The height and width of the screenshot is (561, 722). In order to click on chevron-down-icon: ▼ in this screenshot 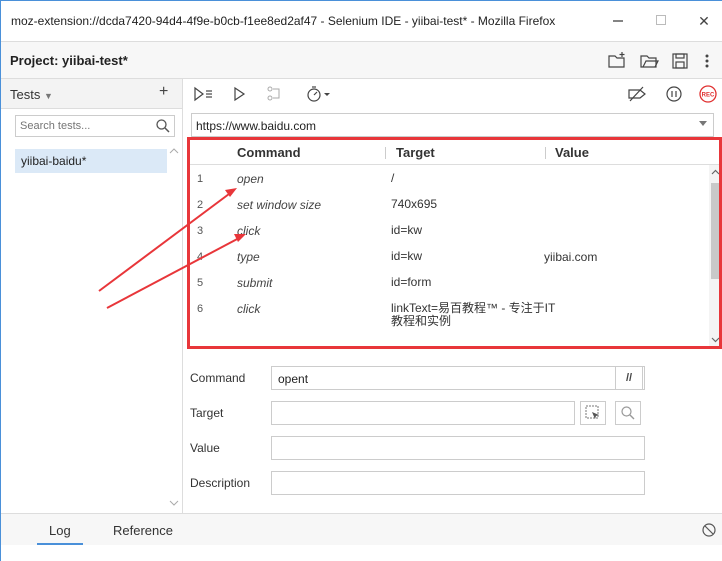, I will do `click(48, 96)`.